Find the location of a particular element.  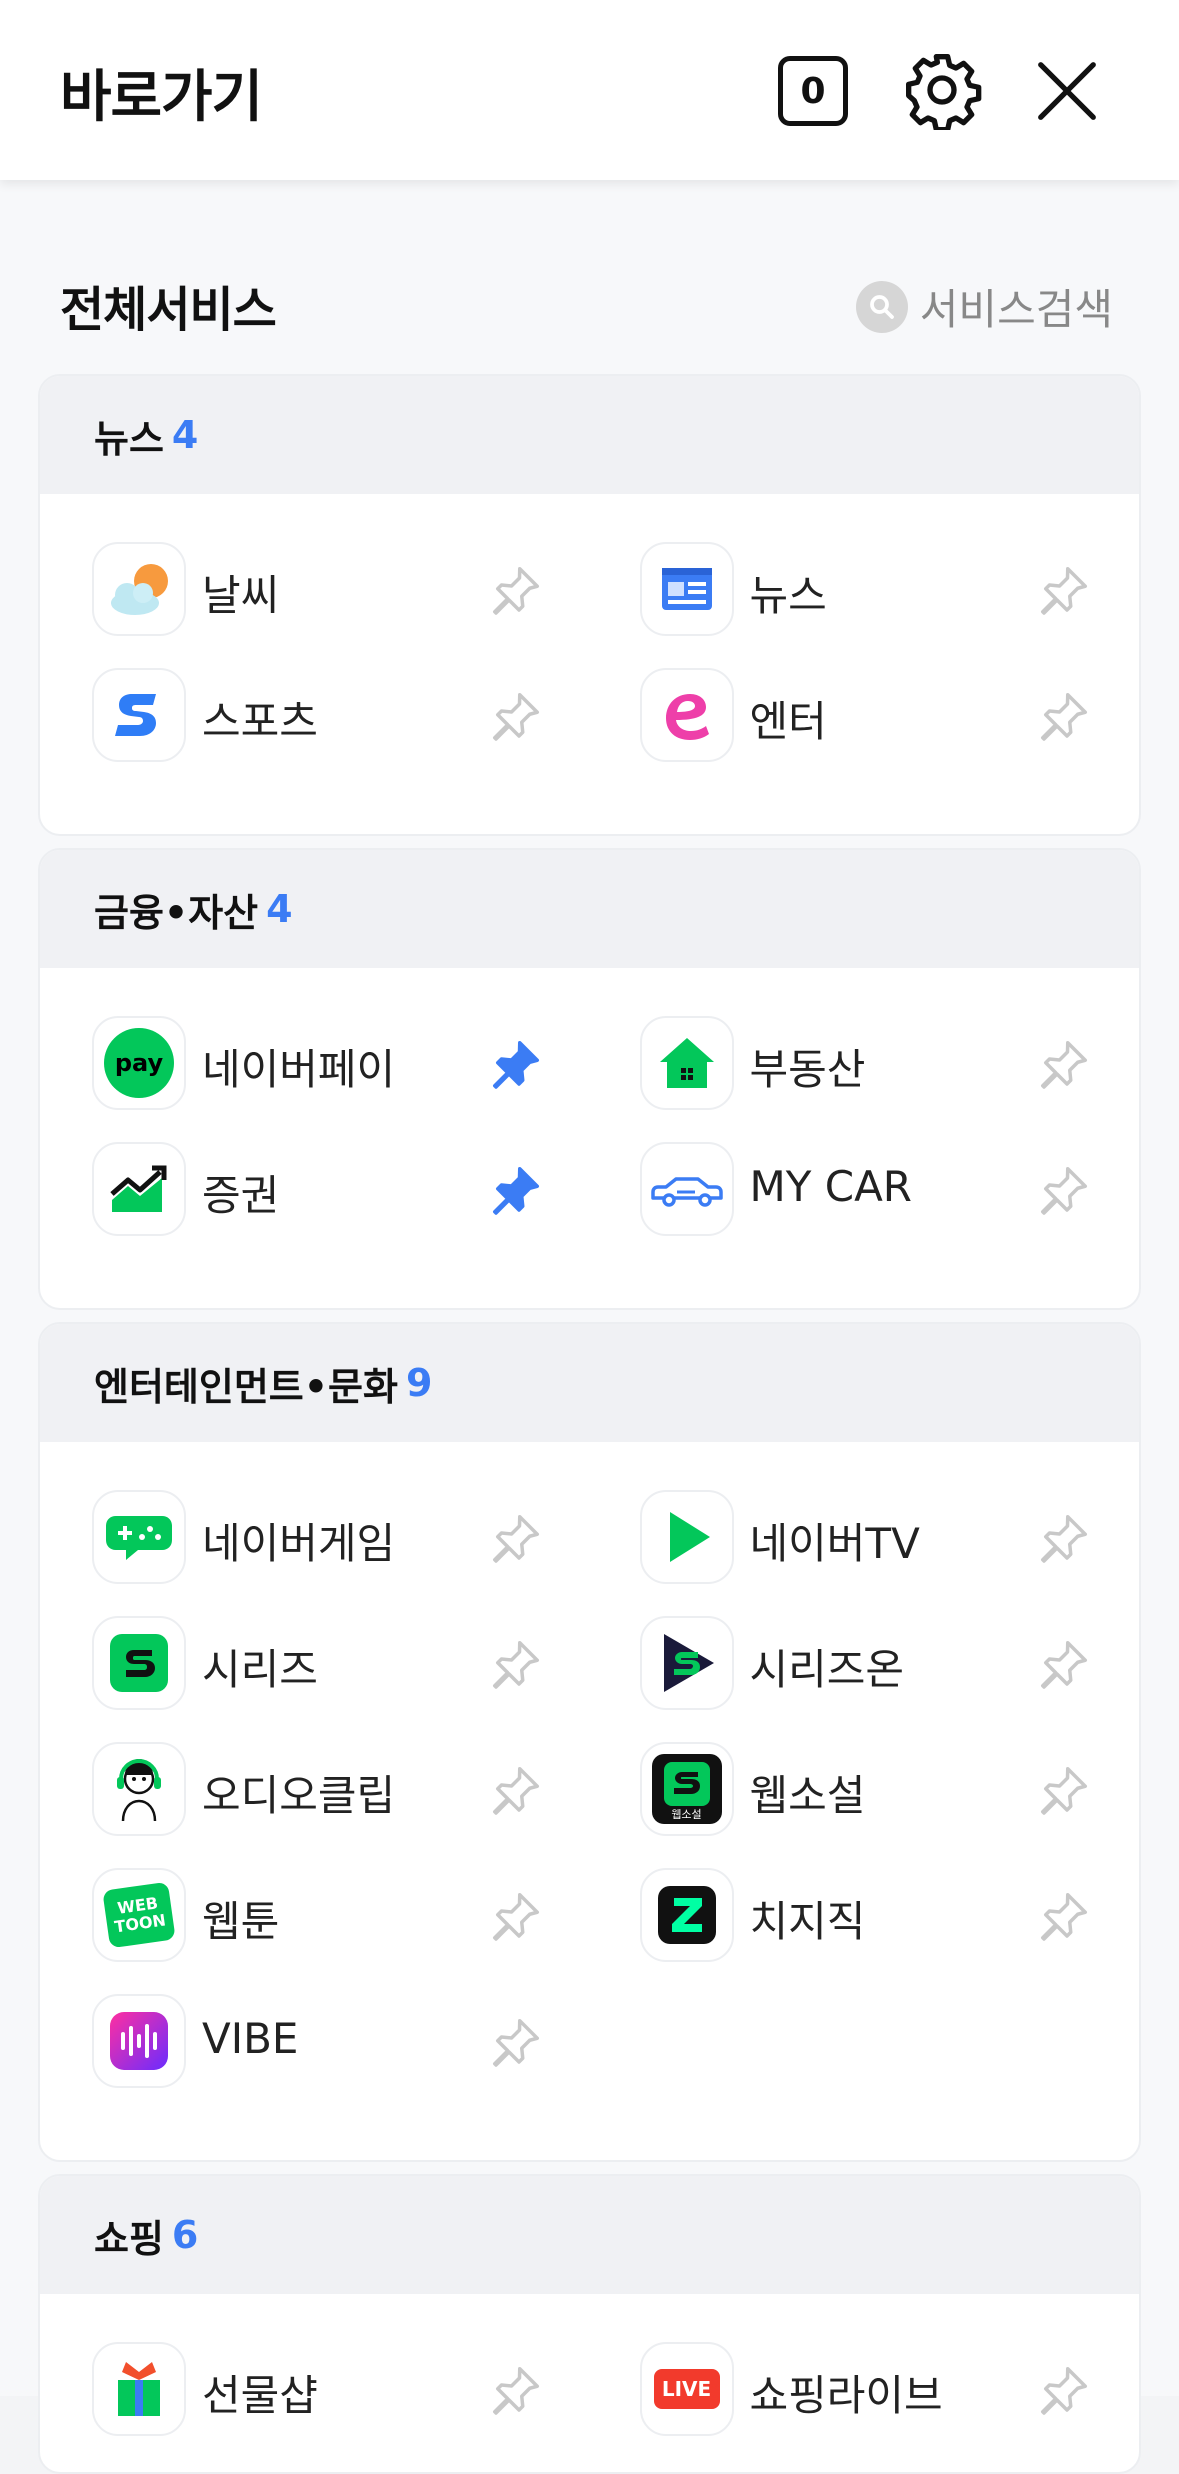

service-label: 네이버페이 is located at coordinates (299, 1069).